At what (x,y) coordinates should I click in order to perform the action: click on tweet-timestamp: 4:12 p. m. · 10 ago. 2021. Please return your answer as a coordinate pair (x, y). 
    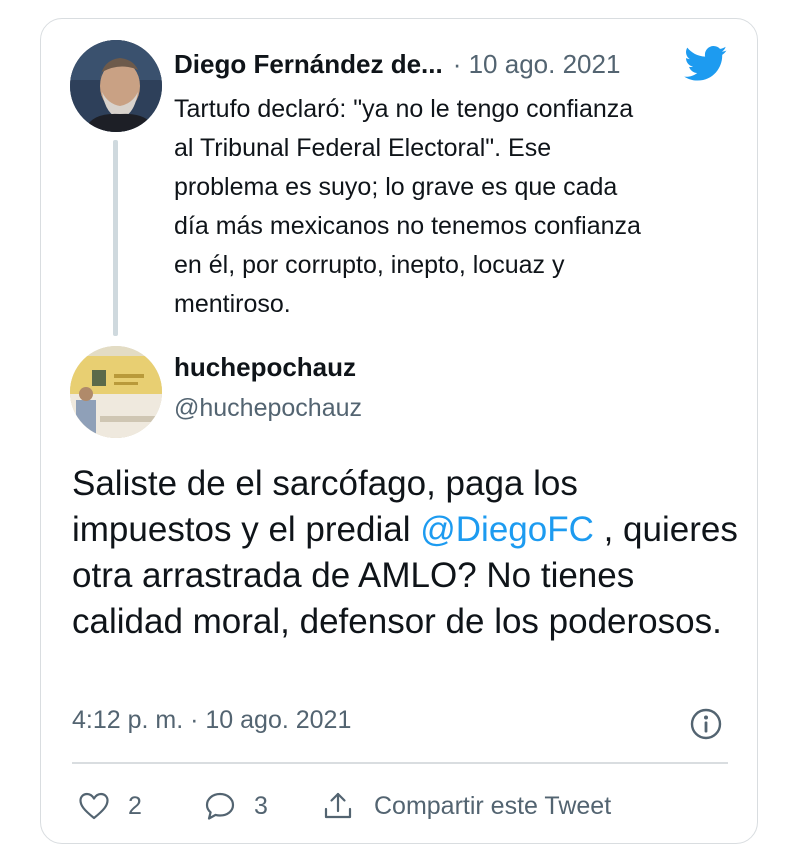
    Looking at the image, I should click on (211, 720).